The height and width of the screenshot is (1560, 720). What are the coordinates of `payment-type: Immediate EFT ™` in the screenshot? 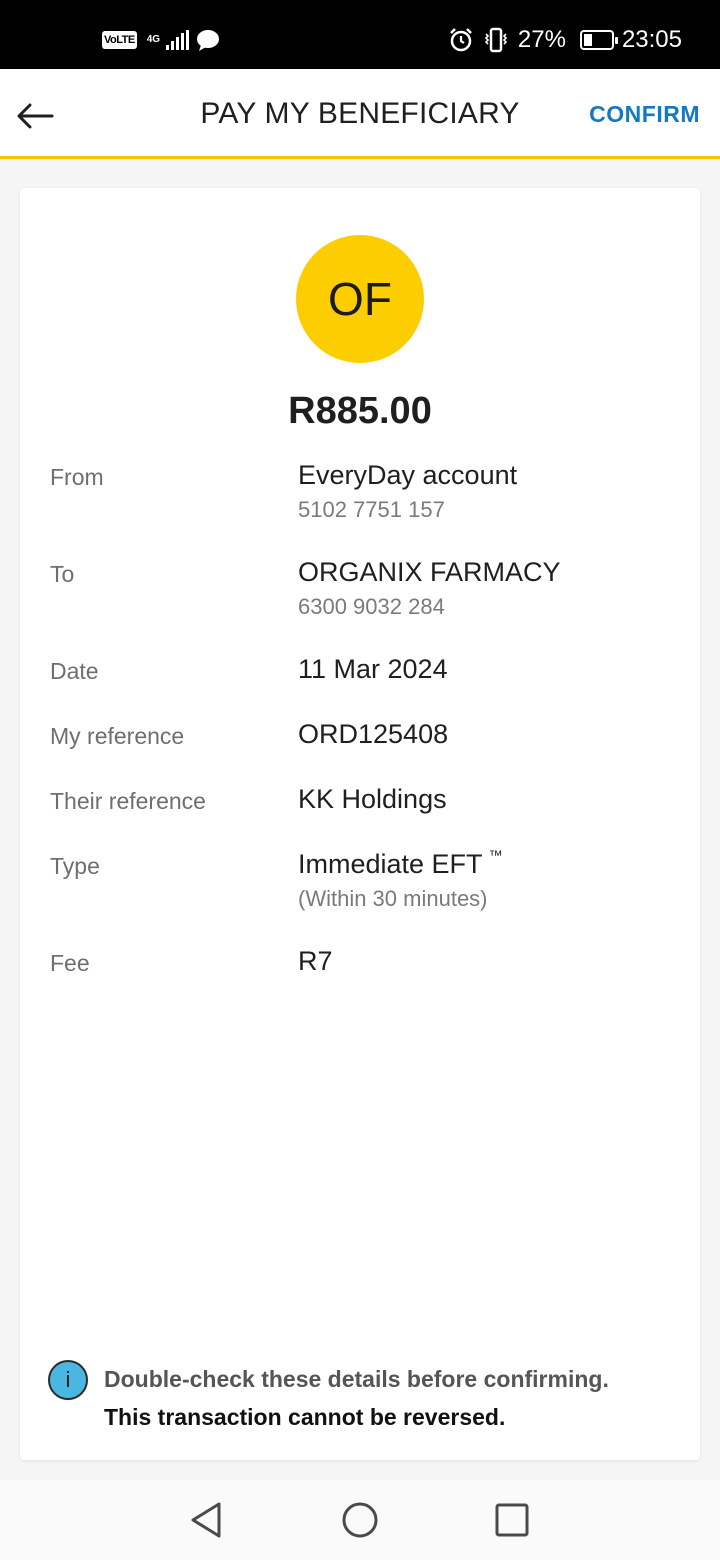 It's located at (400, 863).